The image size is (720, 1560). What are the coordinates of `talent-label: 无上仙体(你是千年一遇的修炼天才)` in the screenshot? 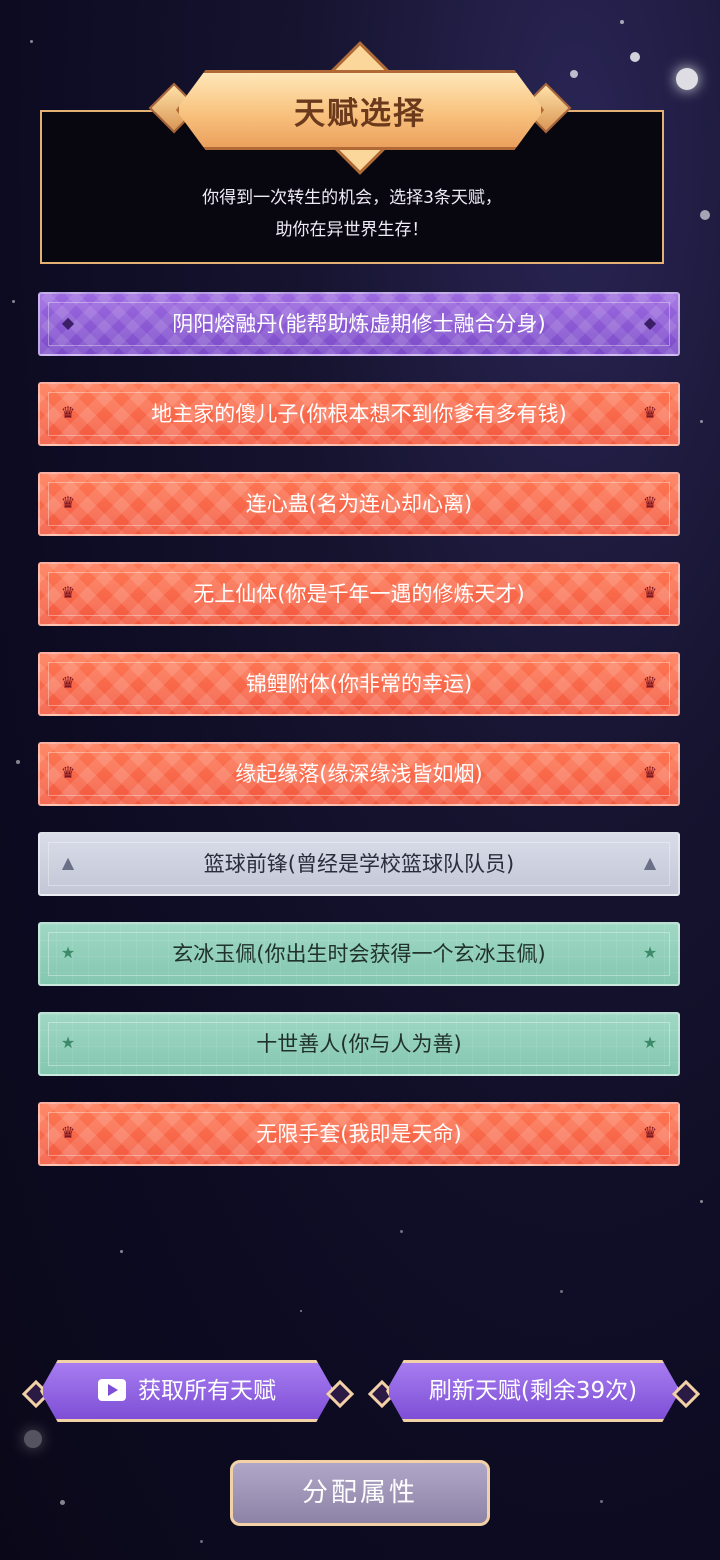 It's located at (359, 594).